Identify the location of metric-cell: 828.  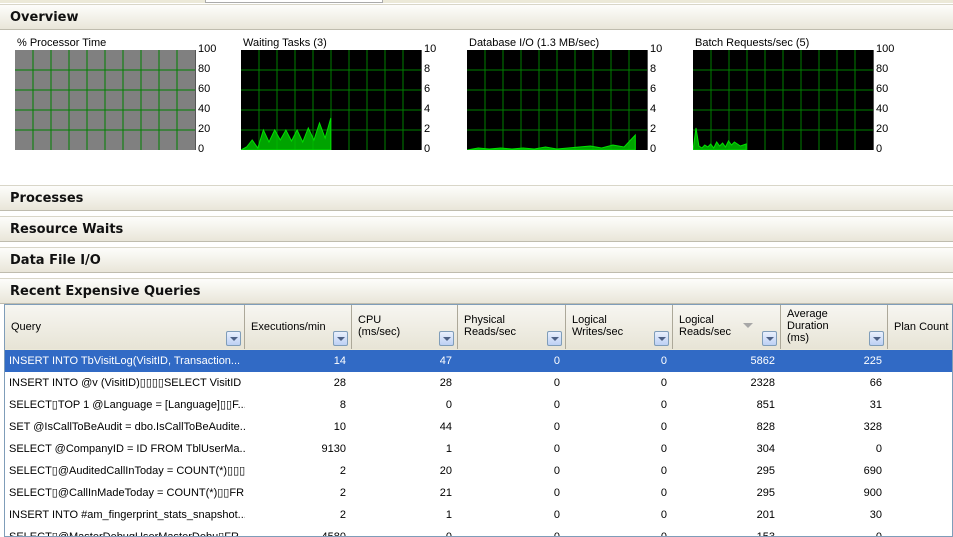
(765, 427).